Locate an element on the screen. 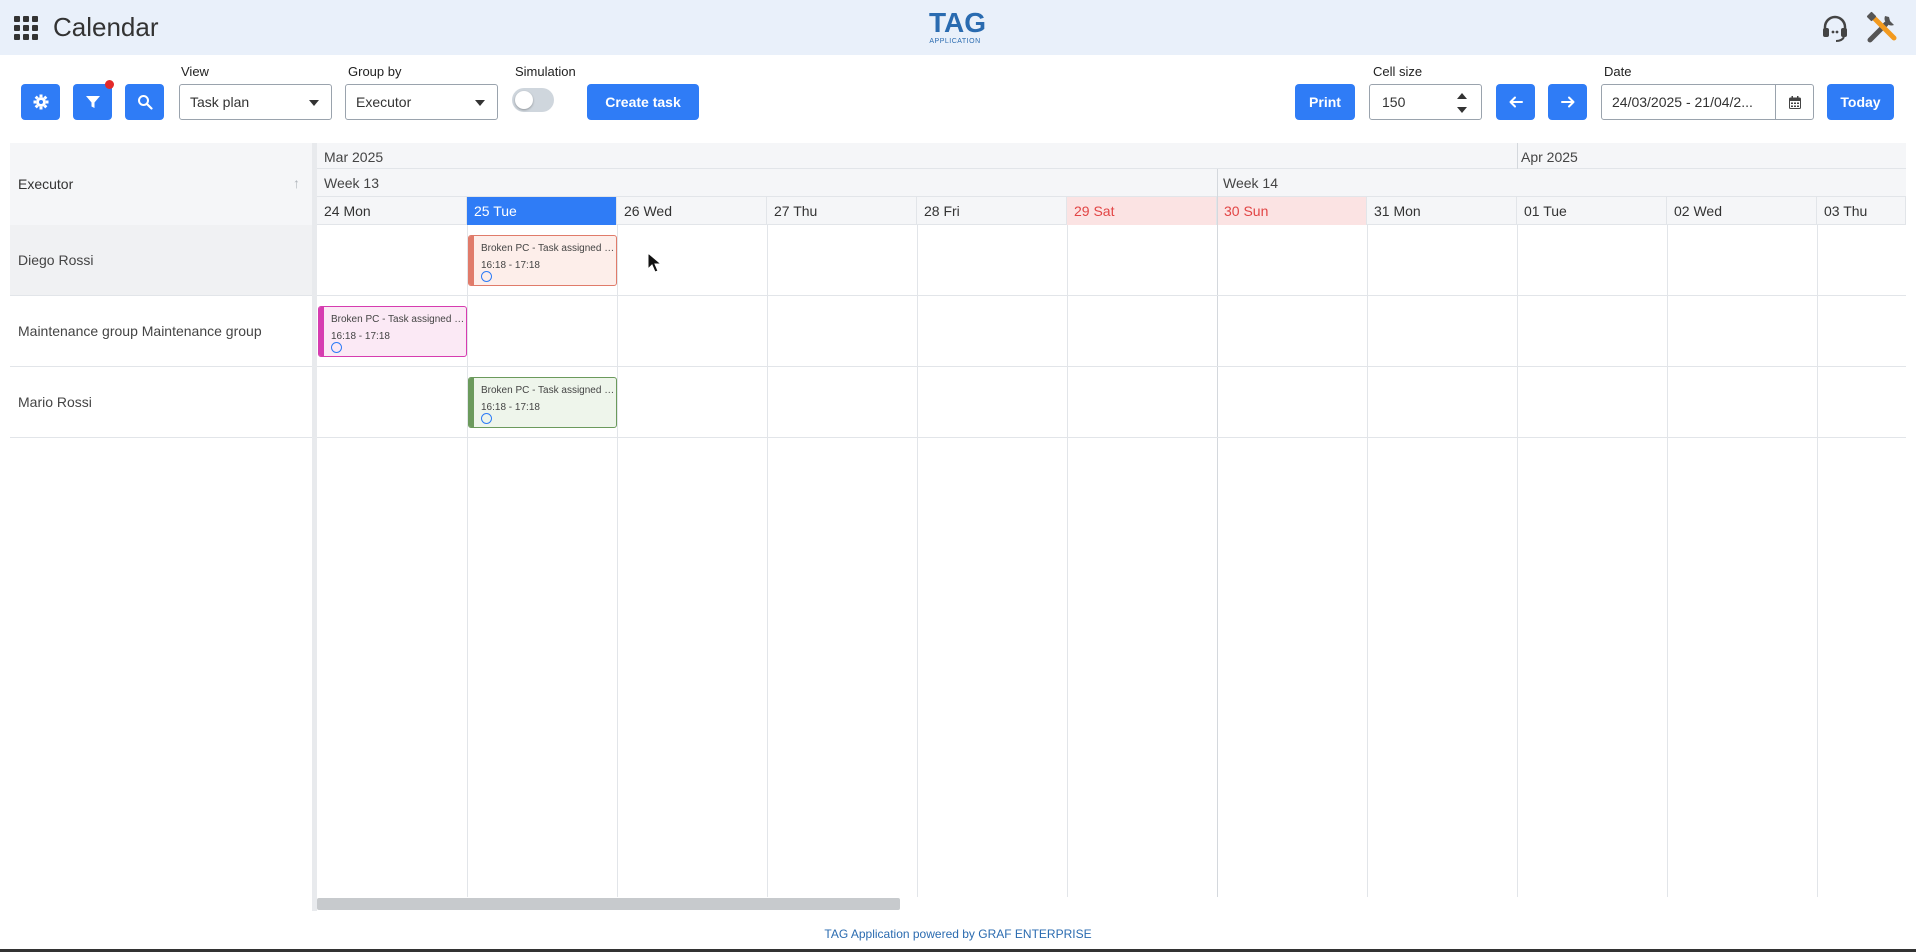 The width and height of the screenshot is (1916, 952). cell-size-value: 150 is located at coordinates (1394, 102).